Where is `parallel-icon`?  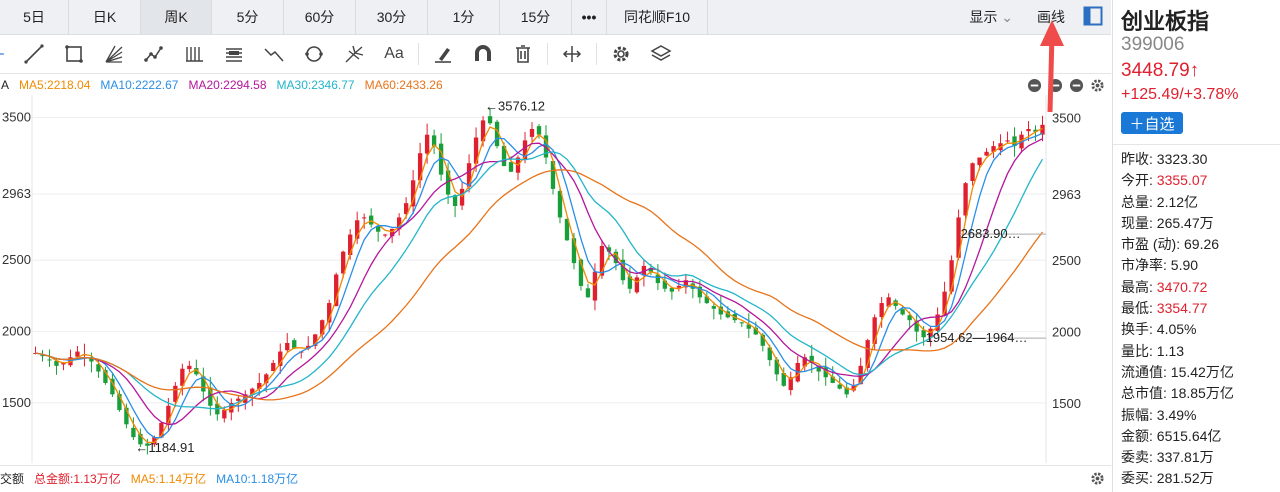 parallel-icon is located at coordinates (194, 54).